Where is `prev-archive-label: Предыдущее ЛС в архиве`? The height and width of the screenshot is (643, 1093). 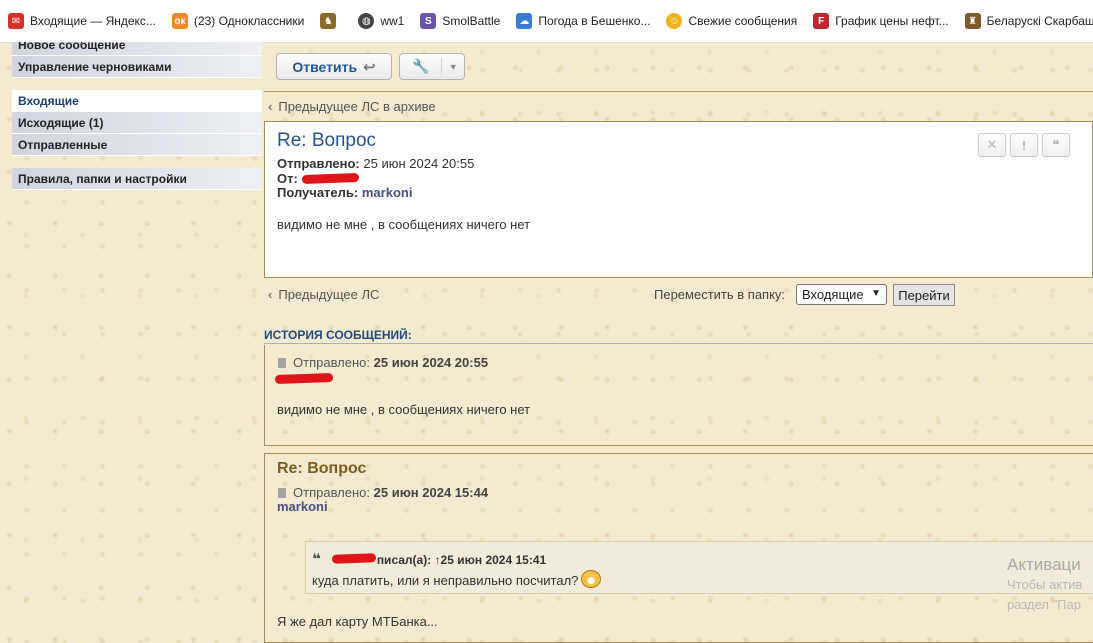 prev-archive-label: Предыдущее ЛС в архиве is located at coordinates (357, 106).